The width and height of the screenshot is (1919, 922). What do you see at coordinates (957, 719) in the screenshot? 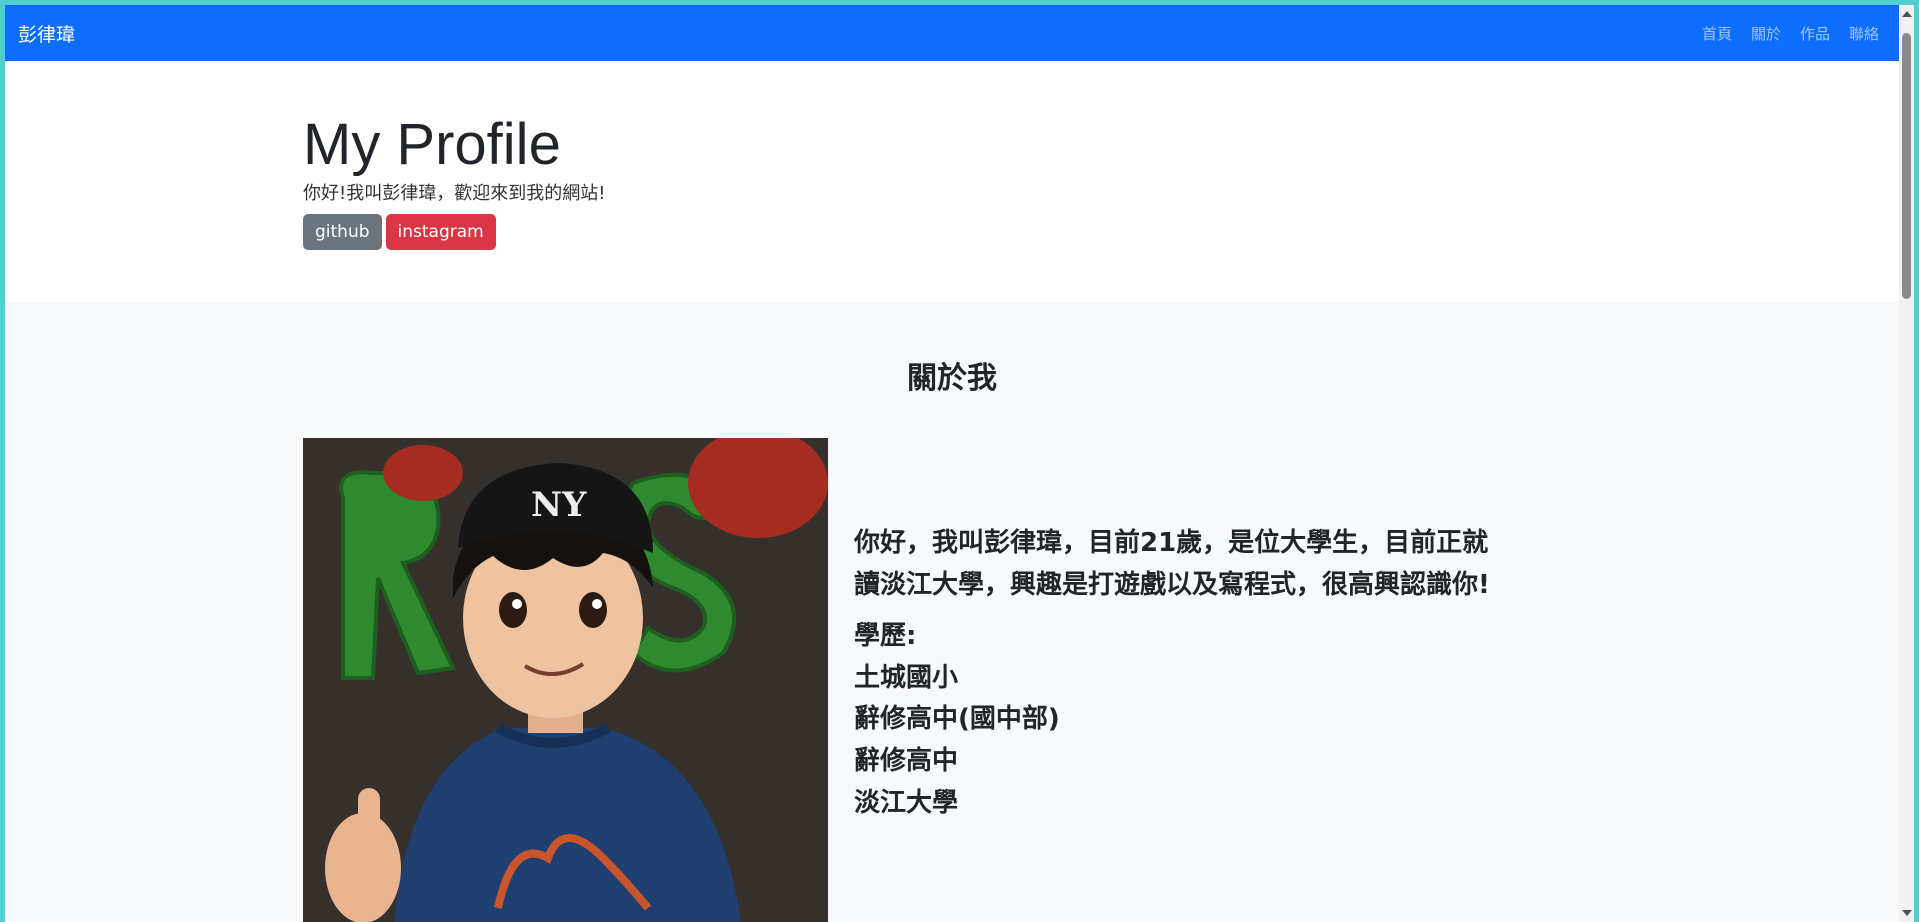
I see `education-item: 辭修高中(國中部)` at bounding box center [957, 719].